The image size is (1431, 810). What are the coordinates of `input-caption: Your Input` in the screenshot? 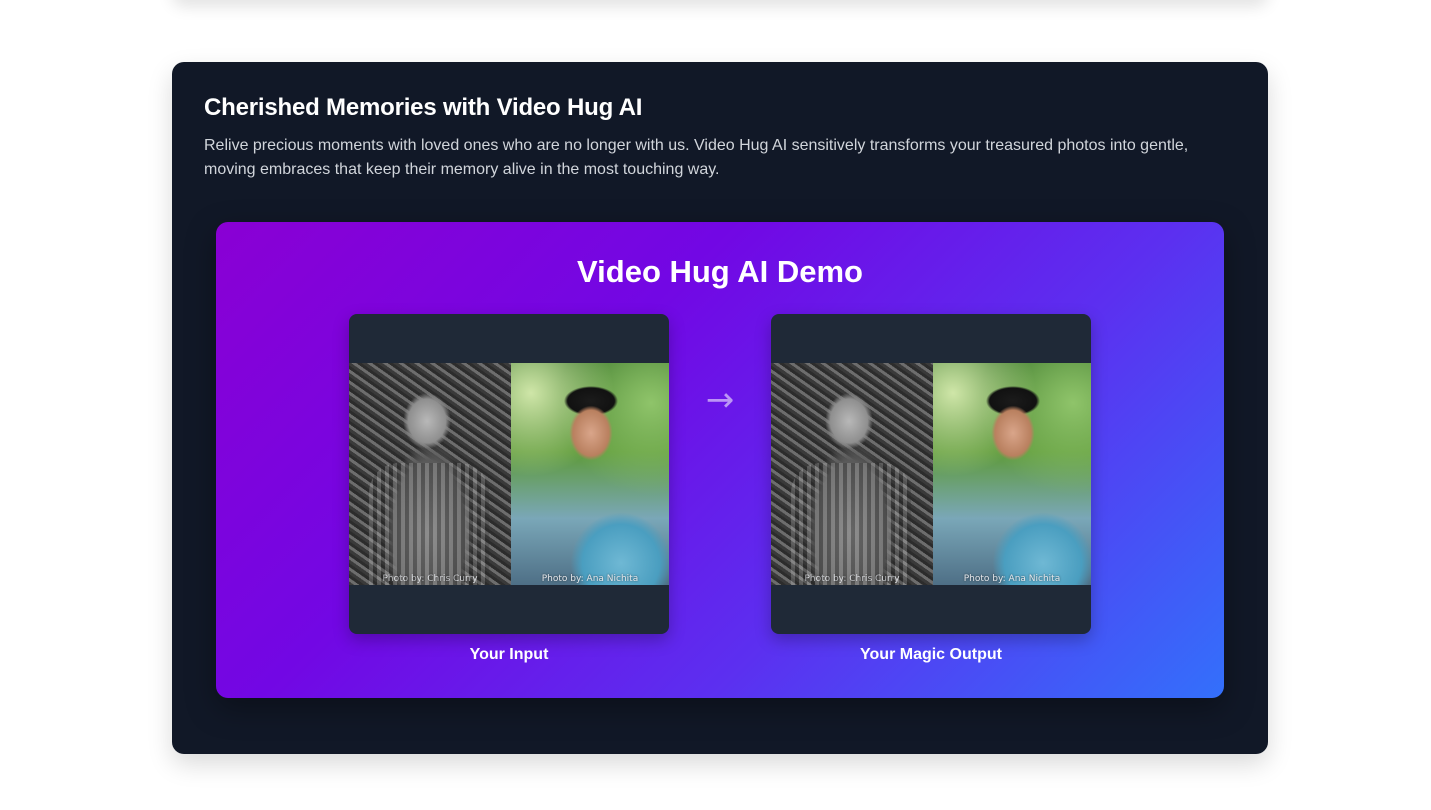 It's located at (509, 654).